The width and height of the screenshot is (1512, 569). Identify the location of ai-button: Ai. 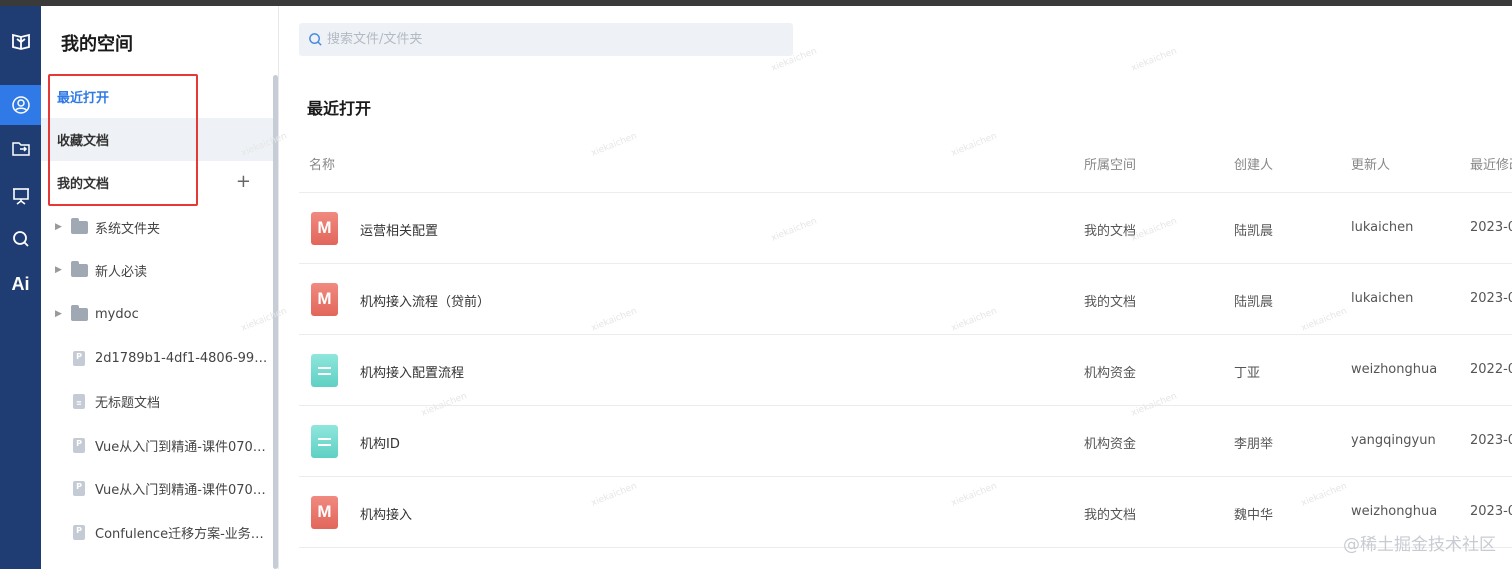
(20, 284).